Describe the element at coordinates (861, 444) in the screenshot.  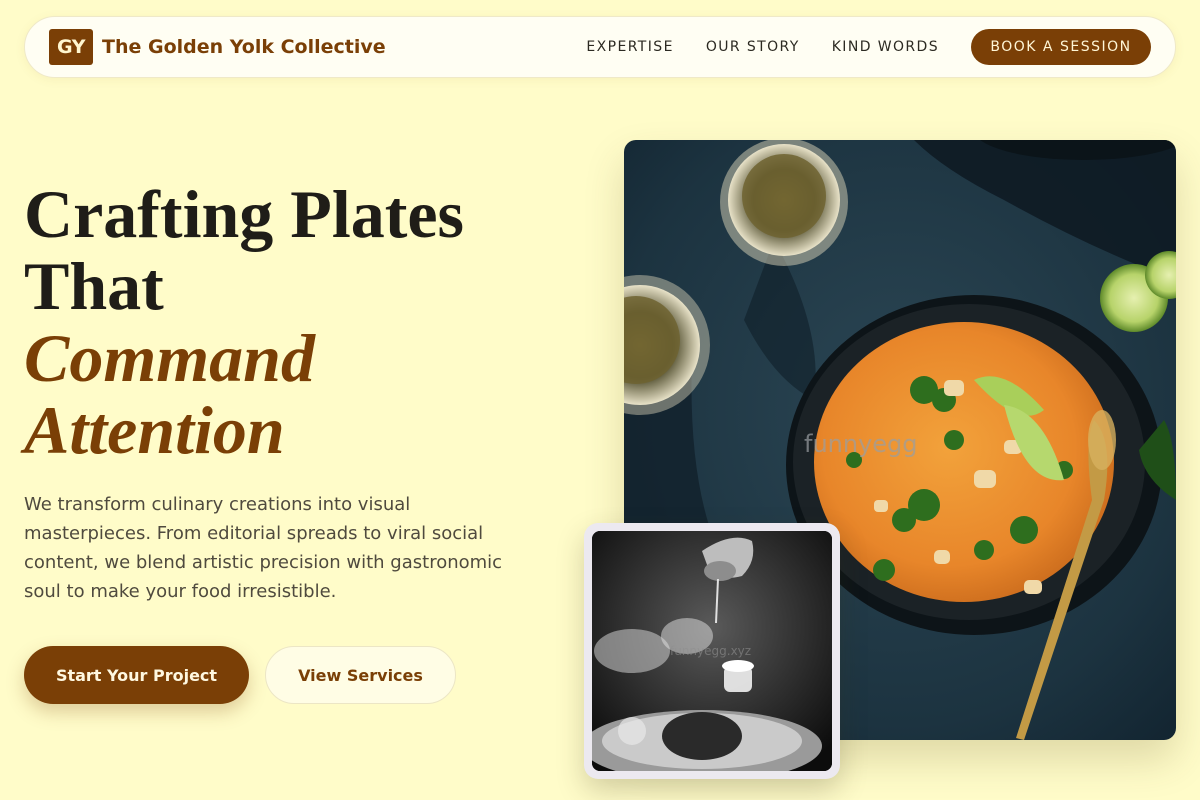
I see `main-photo-watermark: funnyegg` at that location.